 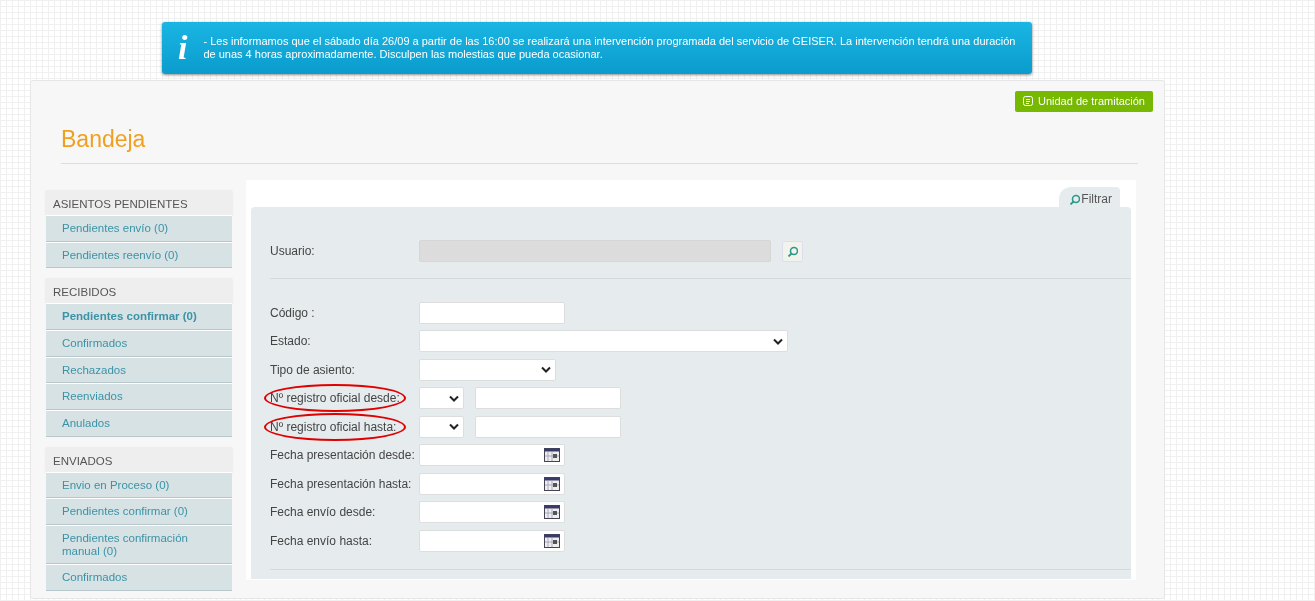 What do you see at coordinates (183, 48) in the screenshot?
I see `info-icon: i` at bounding box center [183, 48].